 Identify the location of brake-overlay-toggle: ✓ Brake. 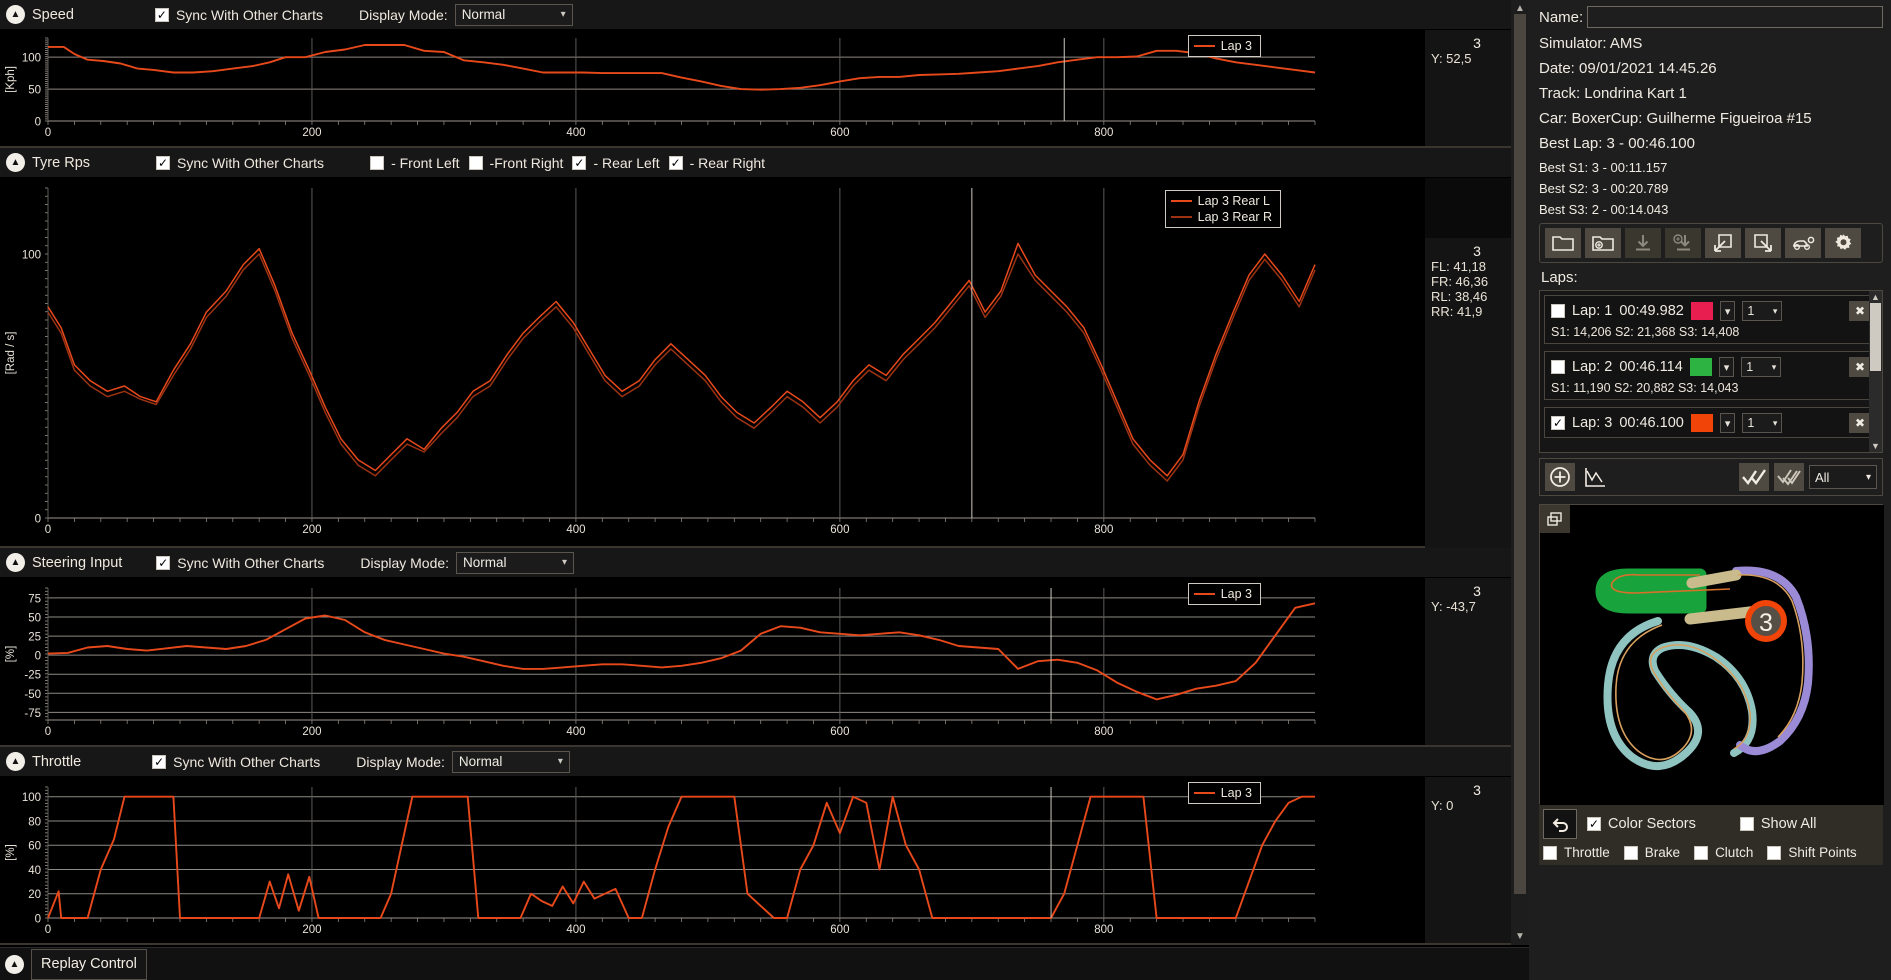
(1651, 852).